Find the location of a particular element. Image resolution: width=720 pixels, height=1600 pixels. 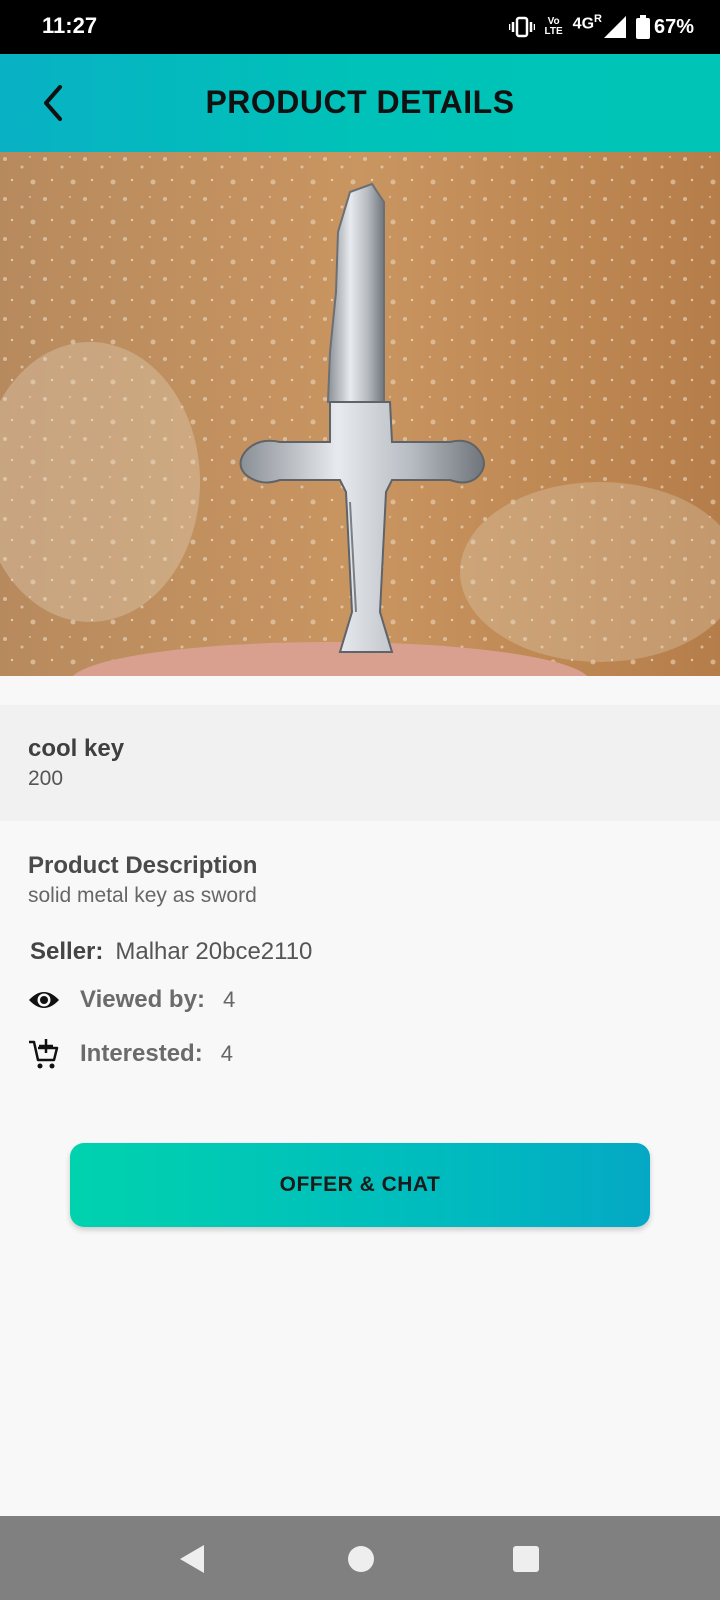

status-icons: Vo LTE 4GR 67% is located at coordinates (601, 27).